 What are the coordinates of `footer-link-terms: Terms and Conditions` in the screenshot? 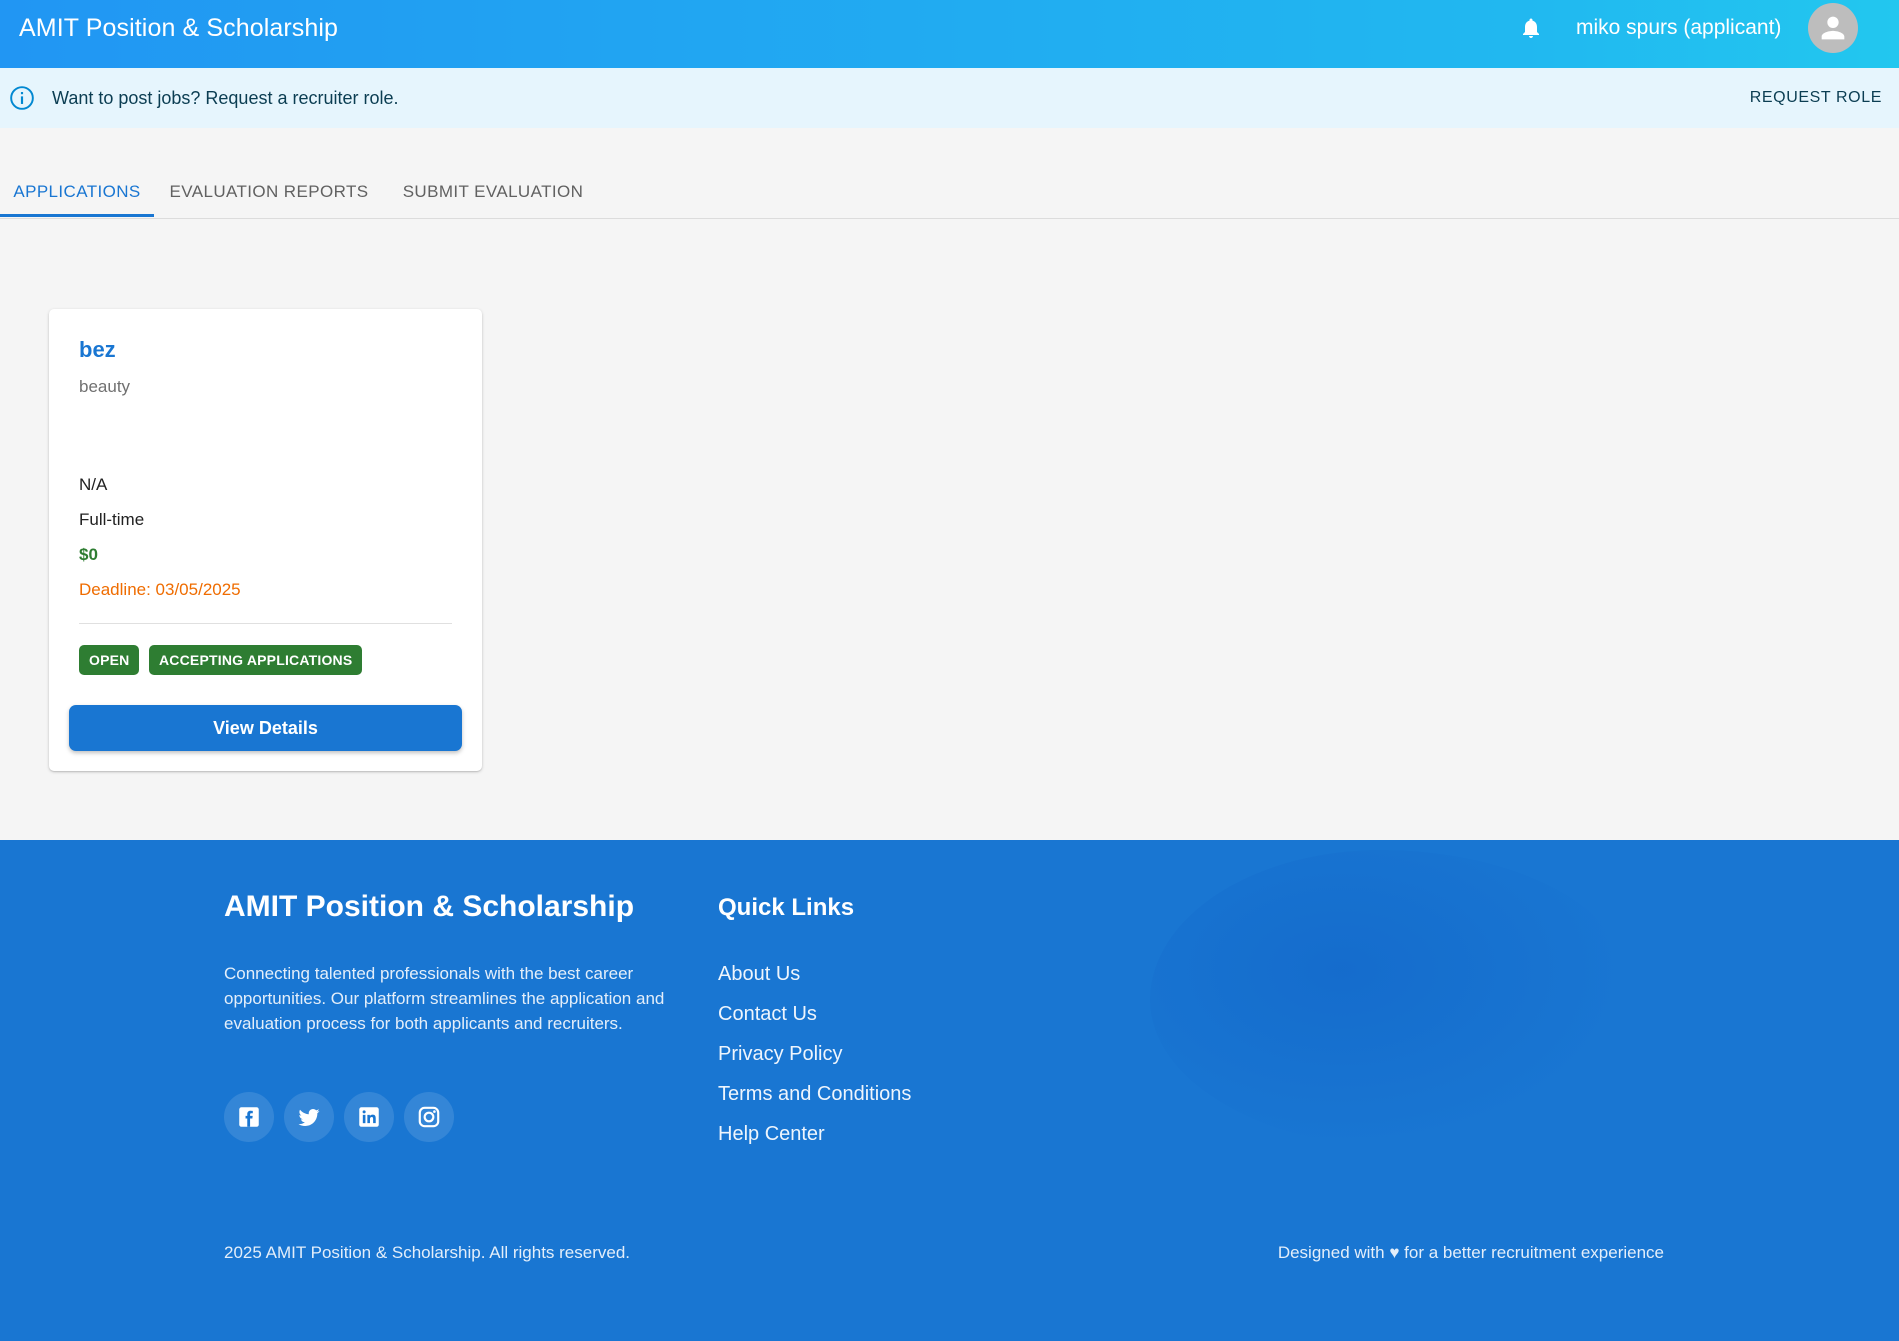 It's located at (814, 1094).